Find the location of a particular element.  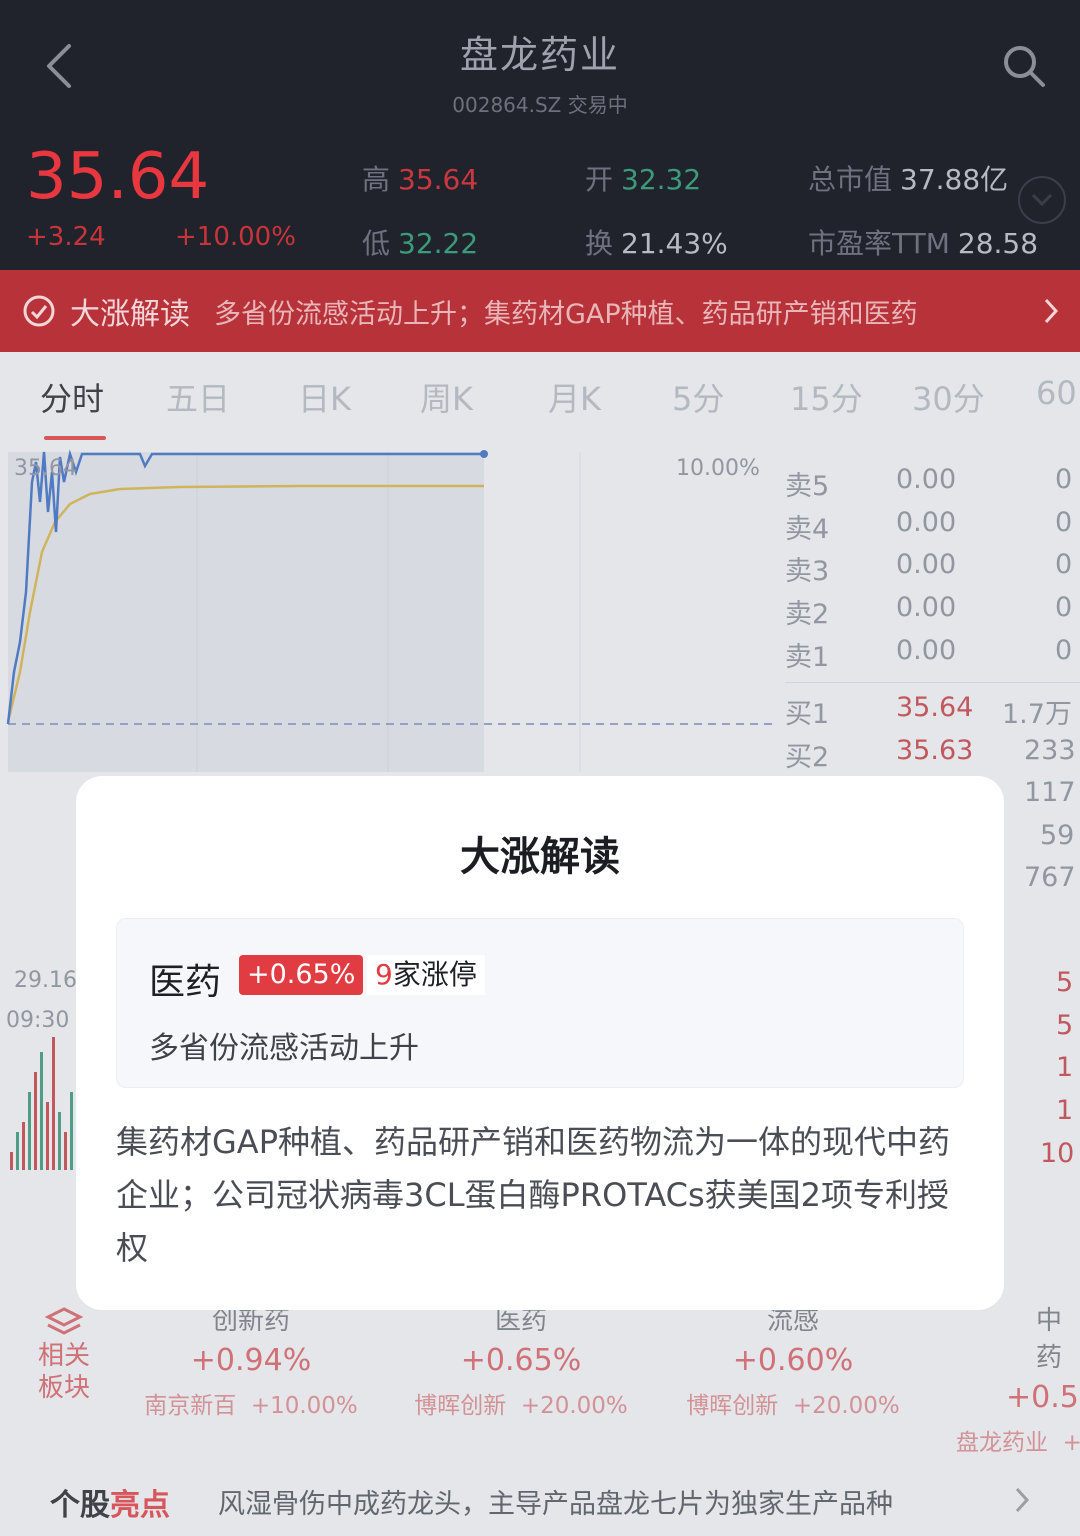

stock-name: 盘龙药业 is located at coordinates (539, 55).